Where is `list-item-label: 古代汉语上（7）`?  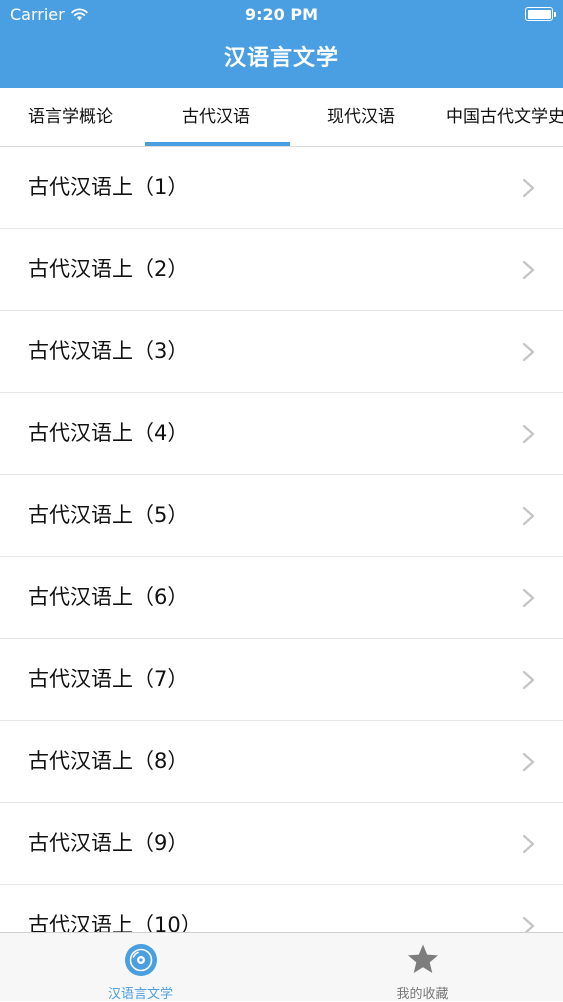 list-item-label: 古代汉语上（7） is located at coordinates (108, 679).